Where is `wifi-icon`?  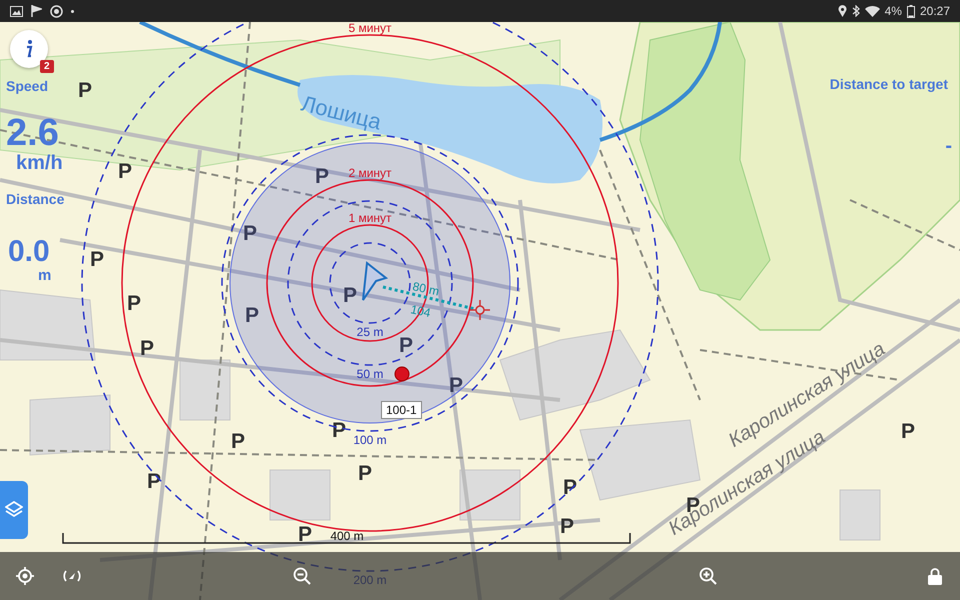
wifi-icon is located at coordinates (872, 11).